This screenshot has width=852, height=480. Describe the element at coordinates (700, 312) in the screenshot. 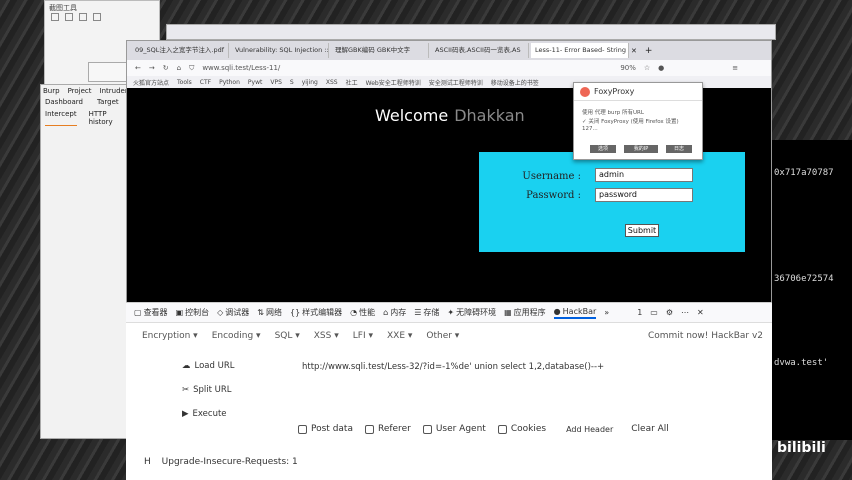

I see `close-icon: ✕` at that location.